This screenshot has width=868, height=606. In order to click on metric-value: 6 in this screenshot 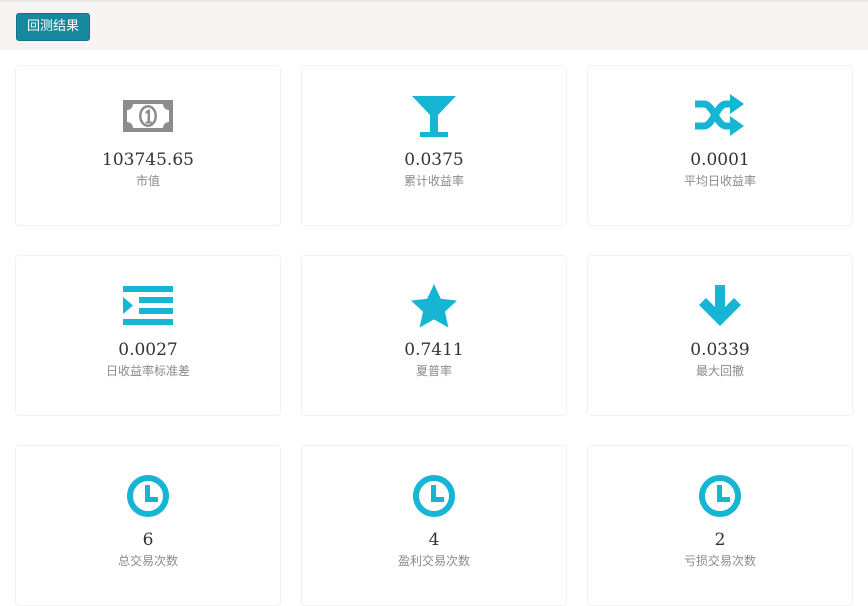, I will do `click(148, 540)`.